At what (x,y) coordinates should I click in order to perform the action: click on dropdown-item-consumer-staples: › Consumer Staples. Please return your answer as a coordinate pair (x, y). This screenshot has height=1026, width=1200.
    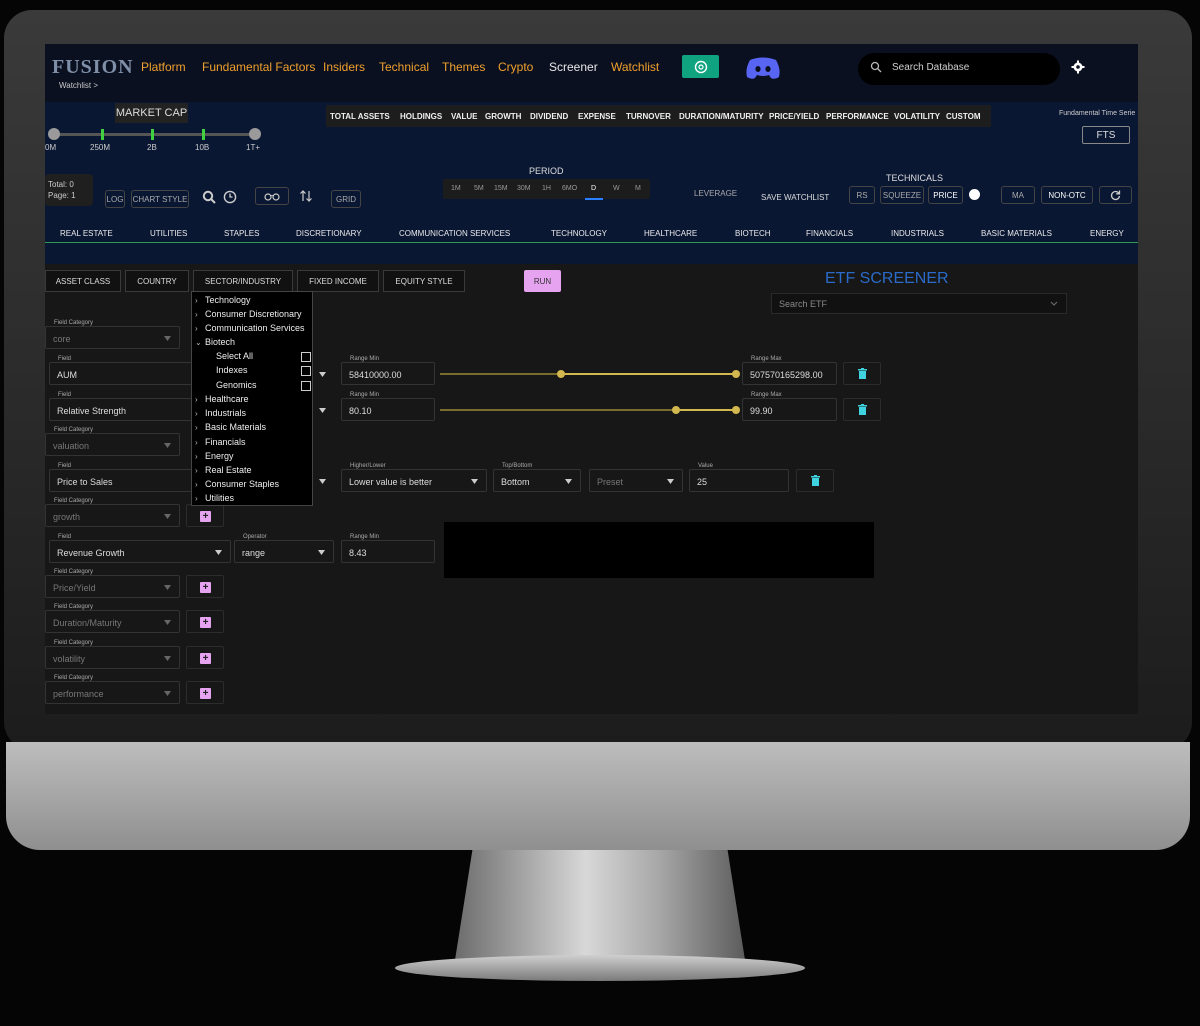
    Looking at the image, I should click on (237, 484).